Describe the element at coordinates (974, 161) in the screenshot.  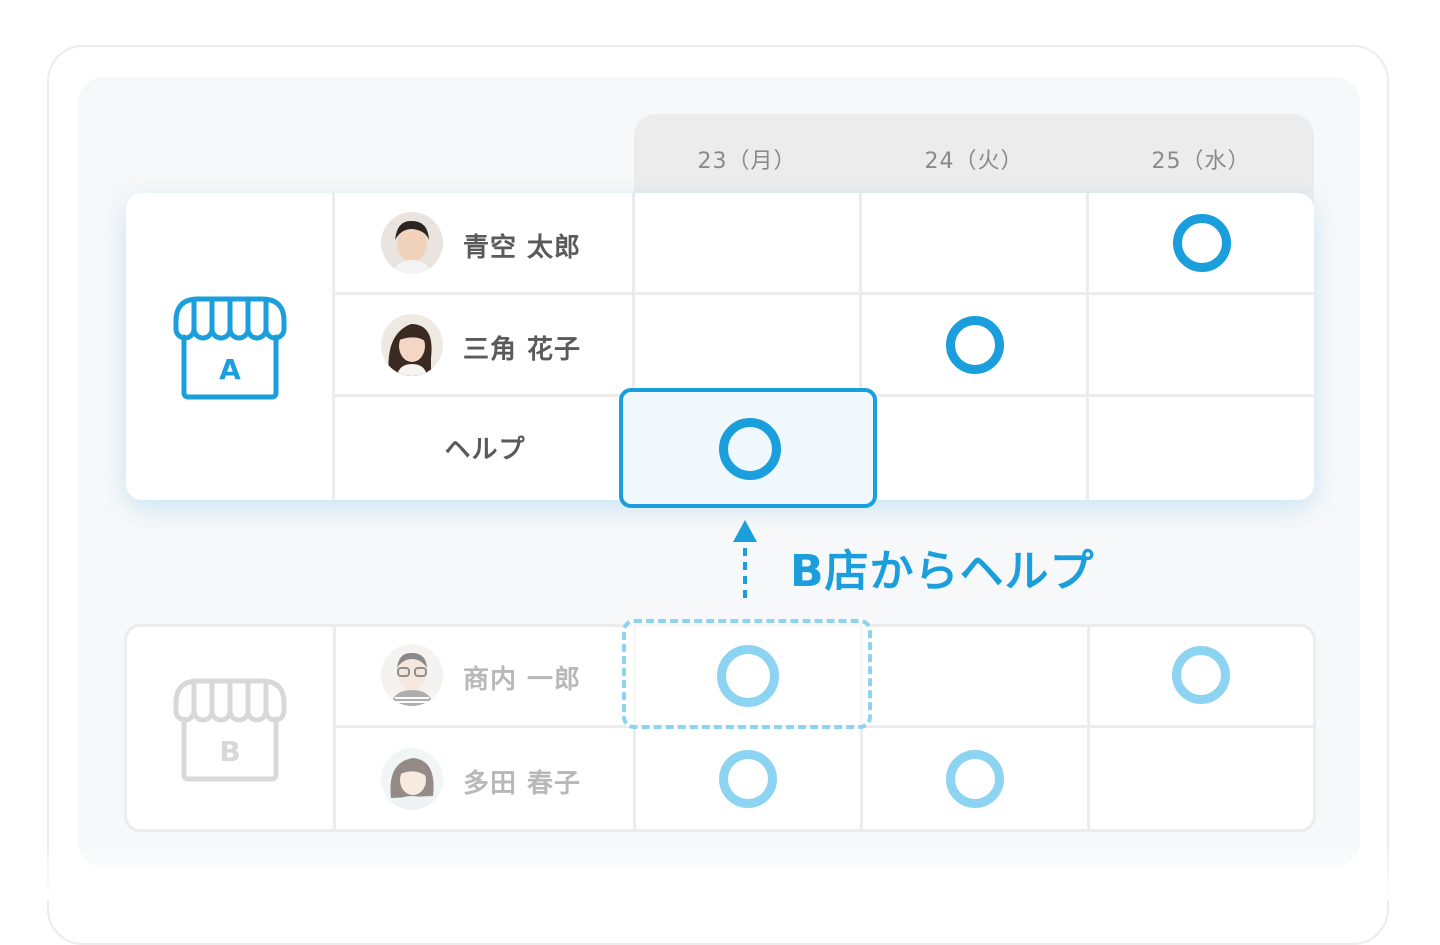
I see `date-column-2: 24（火）` at that location.